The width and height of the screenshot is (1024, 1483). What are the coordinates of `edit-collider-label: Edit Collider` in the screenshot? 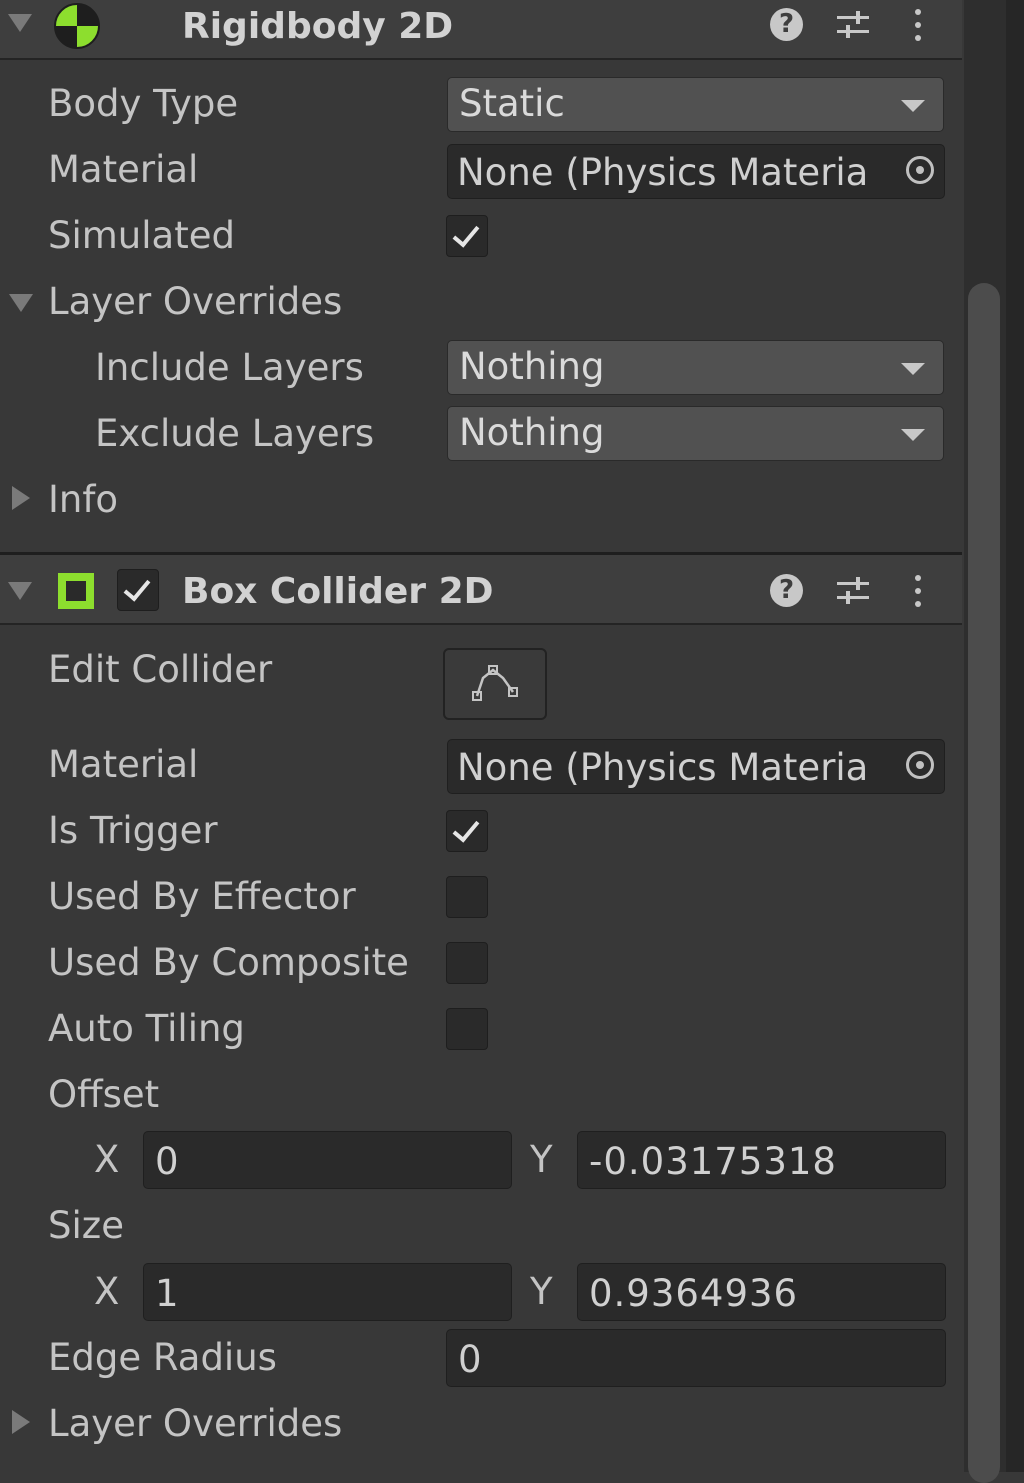 It's located at (160, 669).